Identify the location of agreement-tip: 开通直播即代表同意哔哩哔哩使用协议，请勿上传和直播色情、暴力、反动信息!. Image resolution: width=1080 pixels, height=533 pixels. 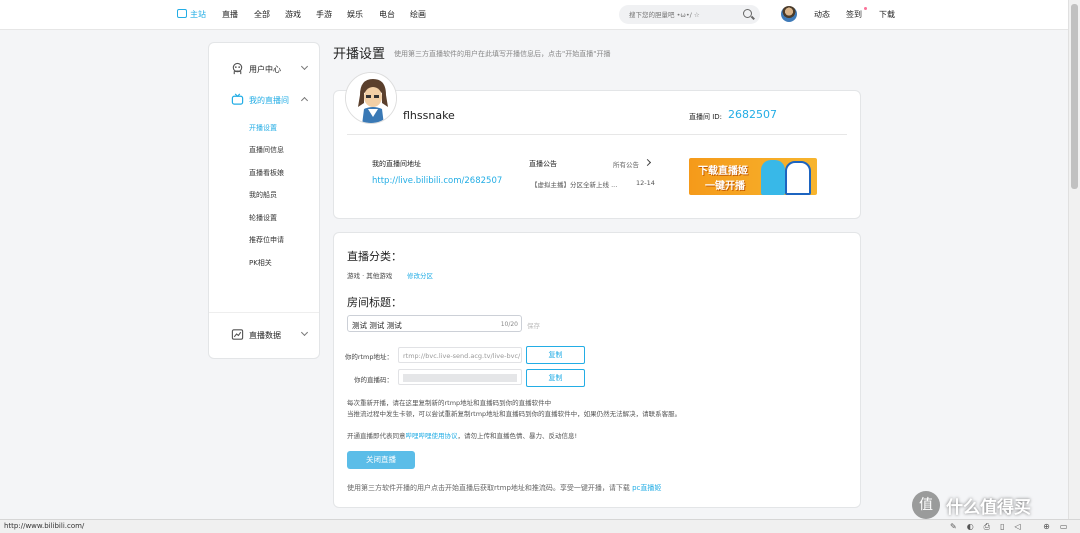
(462, 435).